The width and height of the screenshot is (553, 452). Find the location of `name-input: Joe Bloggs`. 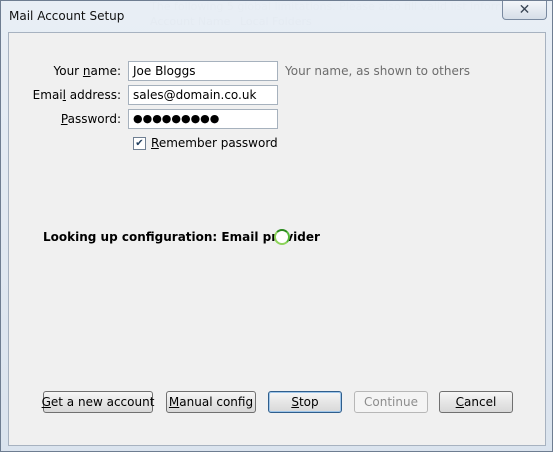

name-input: Joe Bloggs is located at coordinates (203, 71).